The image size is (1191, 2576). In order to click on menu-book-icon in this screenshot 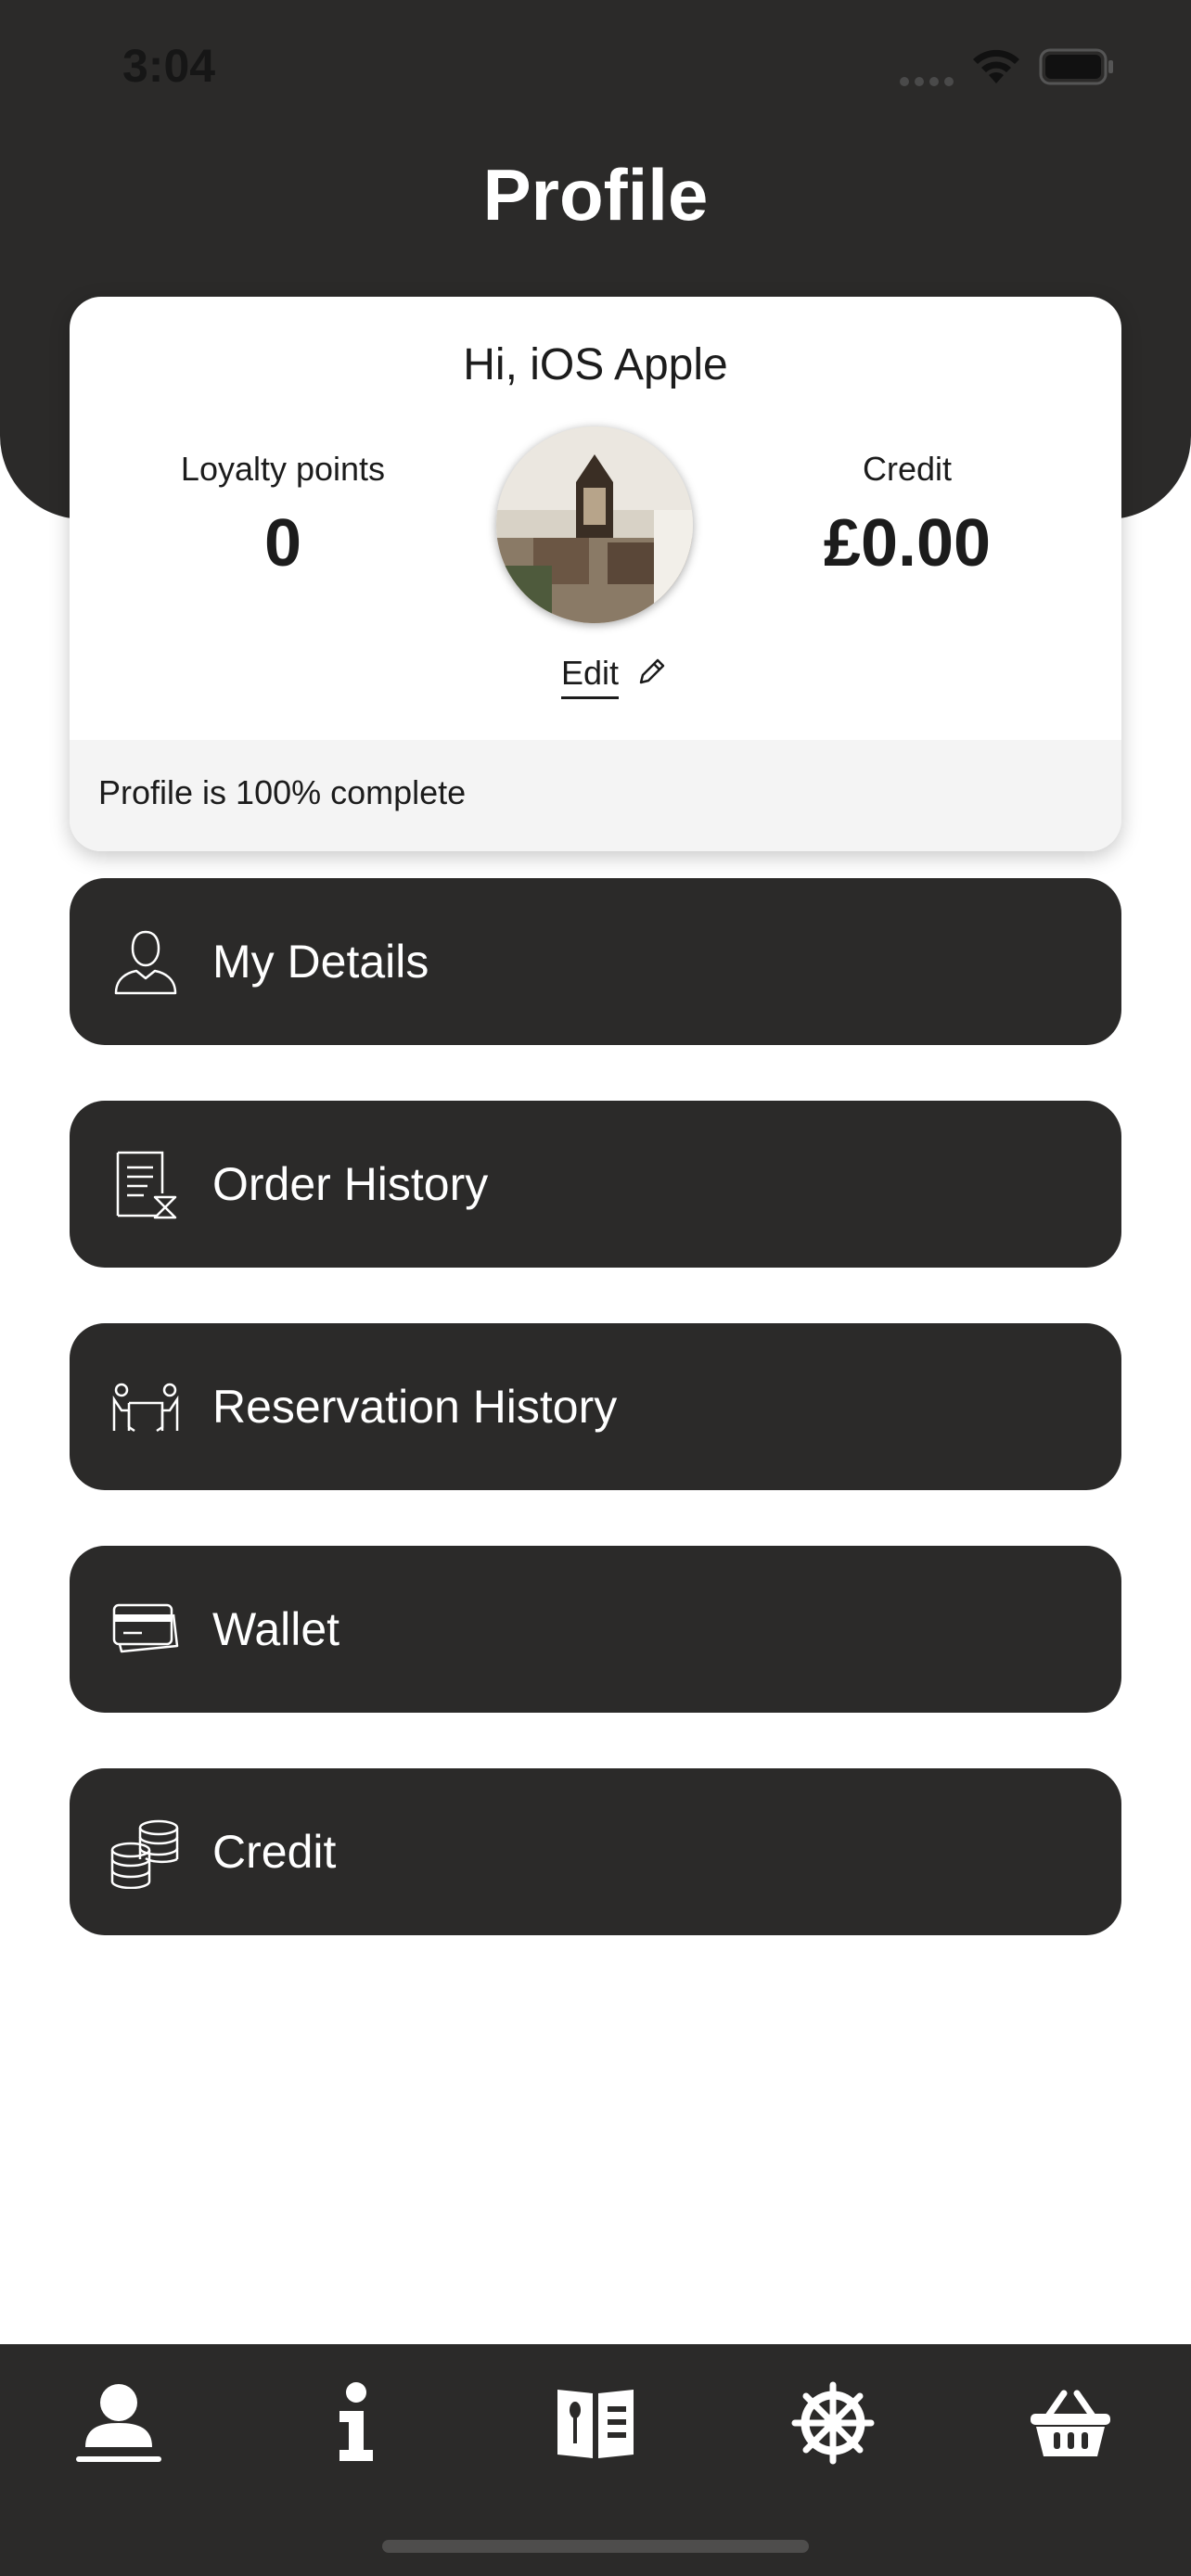, I will do `click(595, 2424)`.